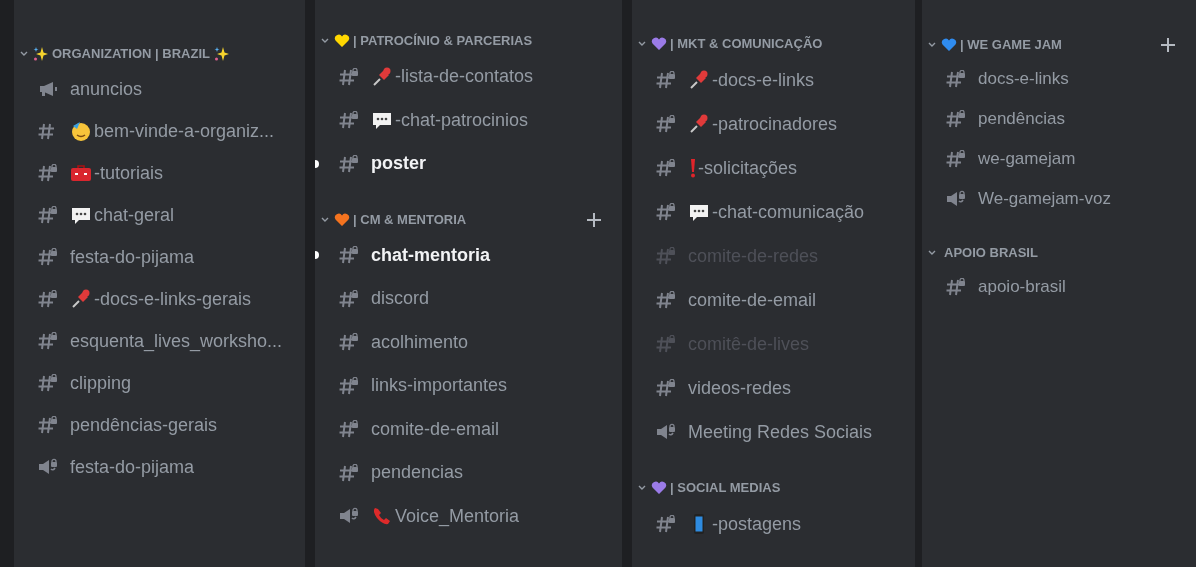 The image size is (1196, 567). Describe the element at coordinates (161, 299) in the screenshot. I see `channel-item: -docs-e-links-gerais` at that location.